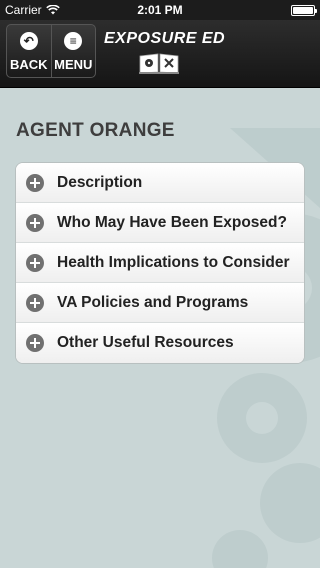  I want to click on list-item-label: Description, so click(100, 182).